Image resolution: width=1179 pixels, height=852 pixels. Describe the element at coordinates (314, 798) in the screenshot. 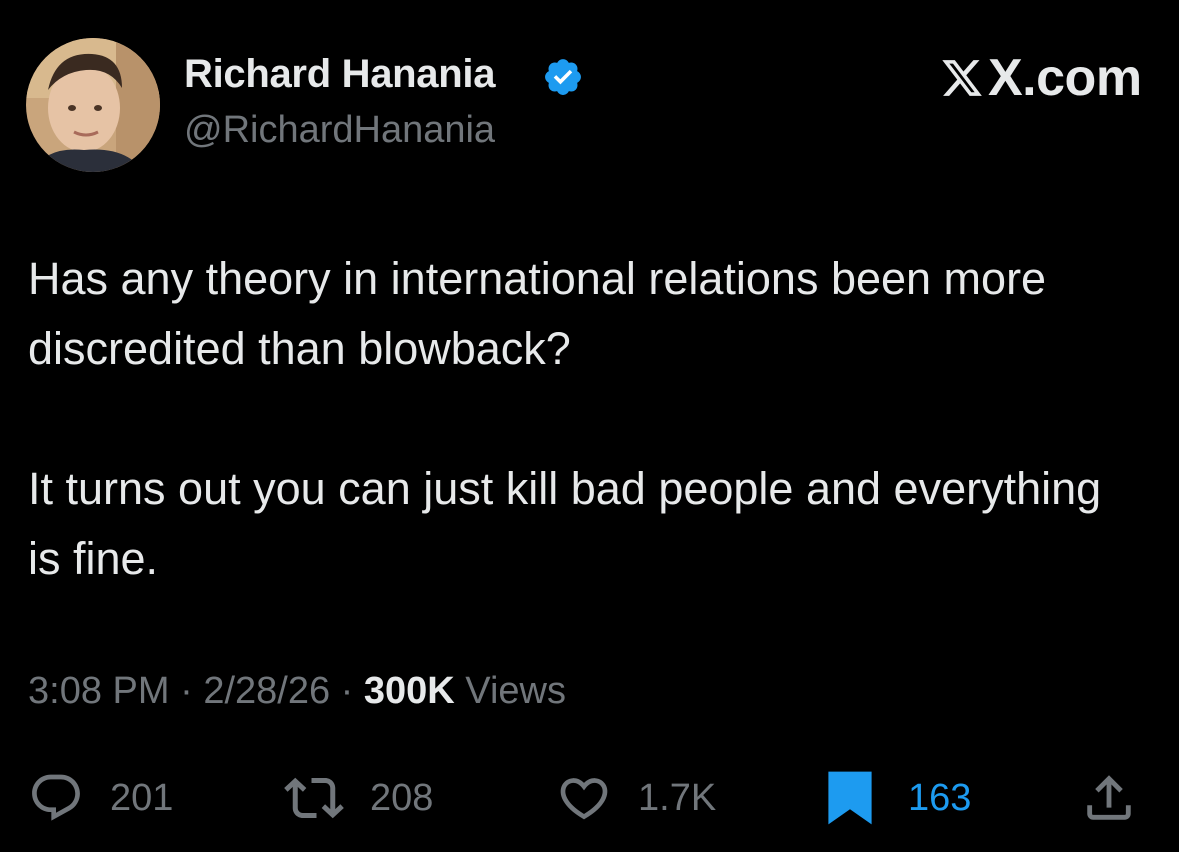

I see `repost-arrows-icon` at that location.